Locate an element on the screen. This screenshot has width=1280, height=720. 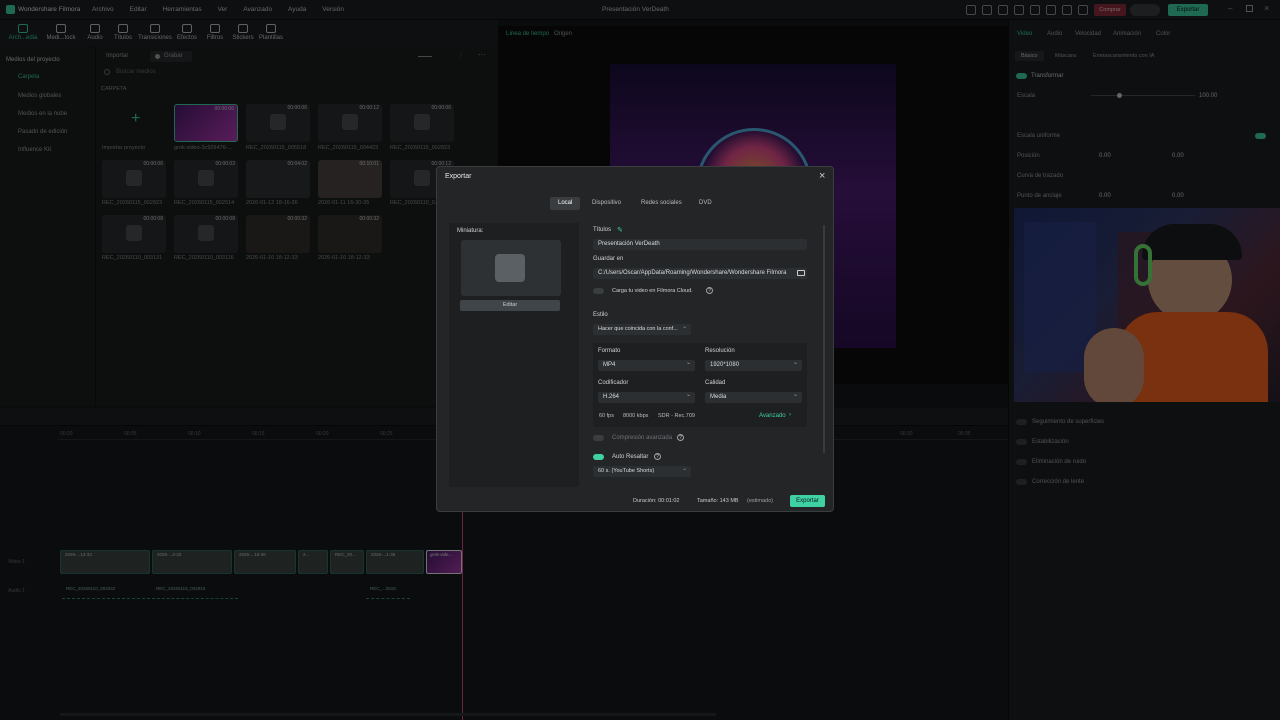
thumbnail-placeholder-icon is located at coordinates (510, 268).